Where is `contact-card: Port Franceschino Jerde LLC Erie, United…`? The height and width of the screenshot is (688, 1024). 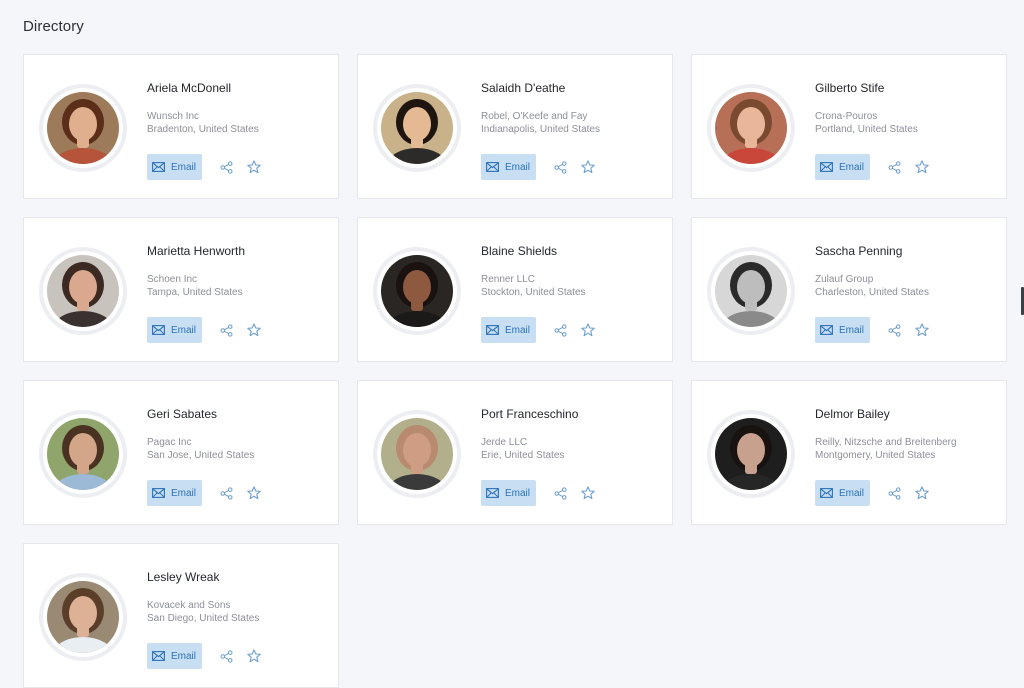 contact-card: Port Franceschino Jerde LLC Erie, United… is located at coordinates (515, 452).